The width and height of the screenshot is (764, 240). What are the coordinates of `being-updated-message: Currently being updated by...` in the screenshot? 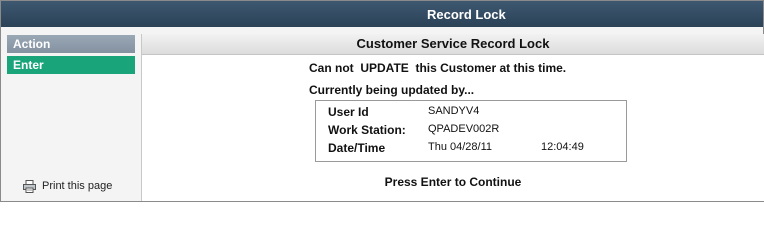 It's located at (392, 90).